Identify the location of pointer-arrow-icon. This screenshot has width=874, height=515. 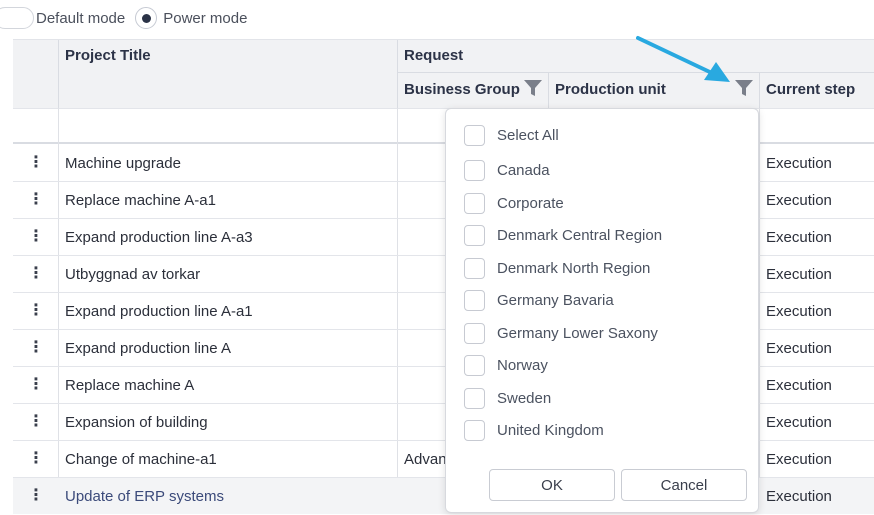
(683, 59).